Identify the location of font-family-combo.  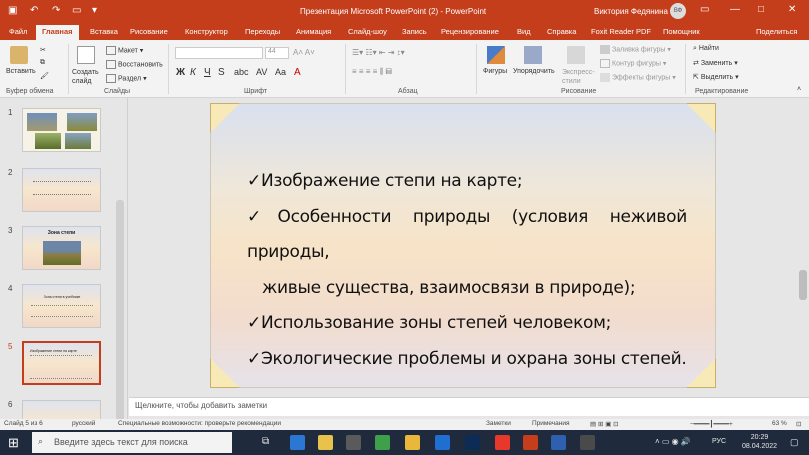
(219, 53).